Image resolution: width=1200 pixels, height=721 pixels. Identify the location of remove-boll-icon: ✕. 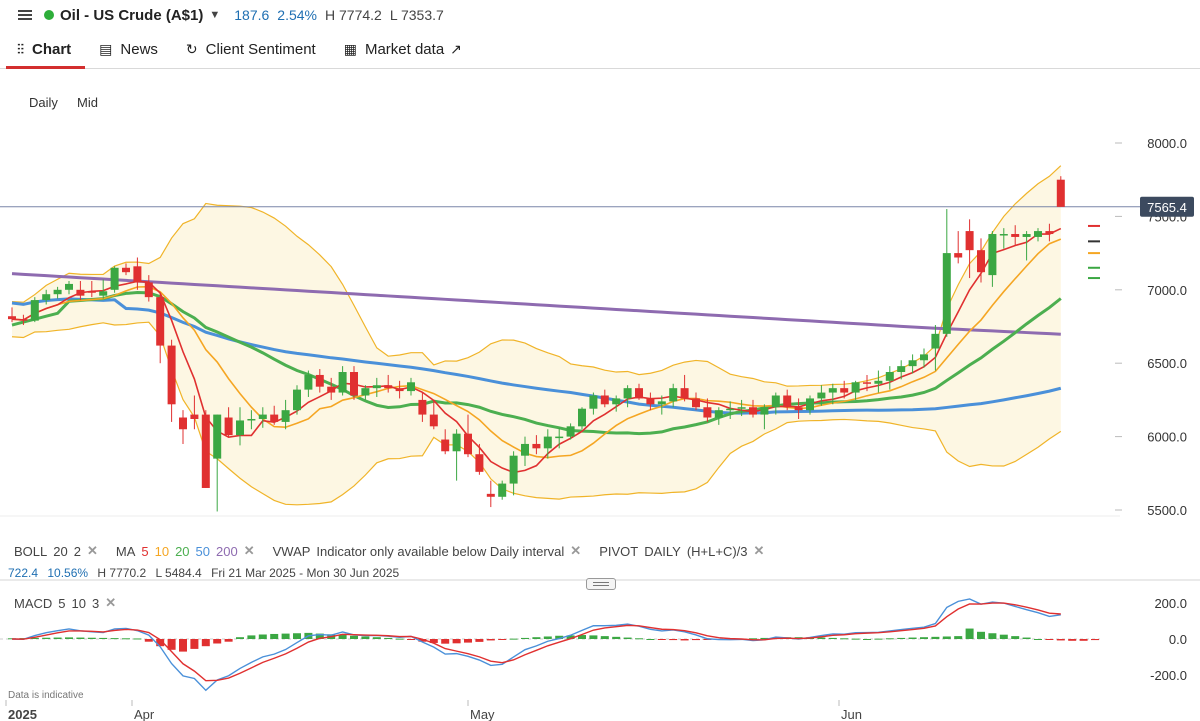
(92, 551).